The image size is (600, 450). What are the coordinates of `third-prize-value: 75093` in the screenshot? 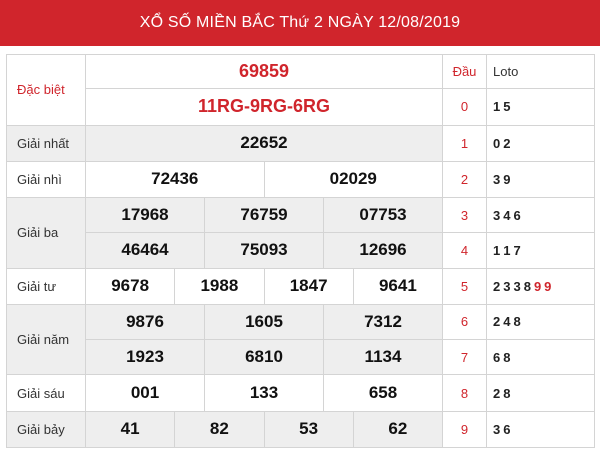 It's located at (263, 250).